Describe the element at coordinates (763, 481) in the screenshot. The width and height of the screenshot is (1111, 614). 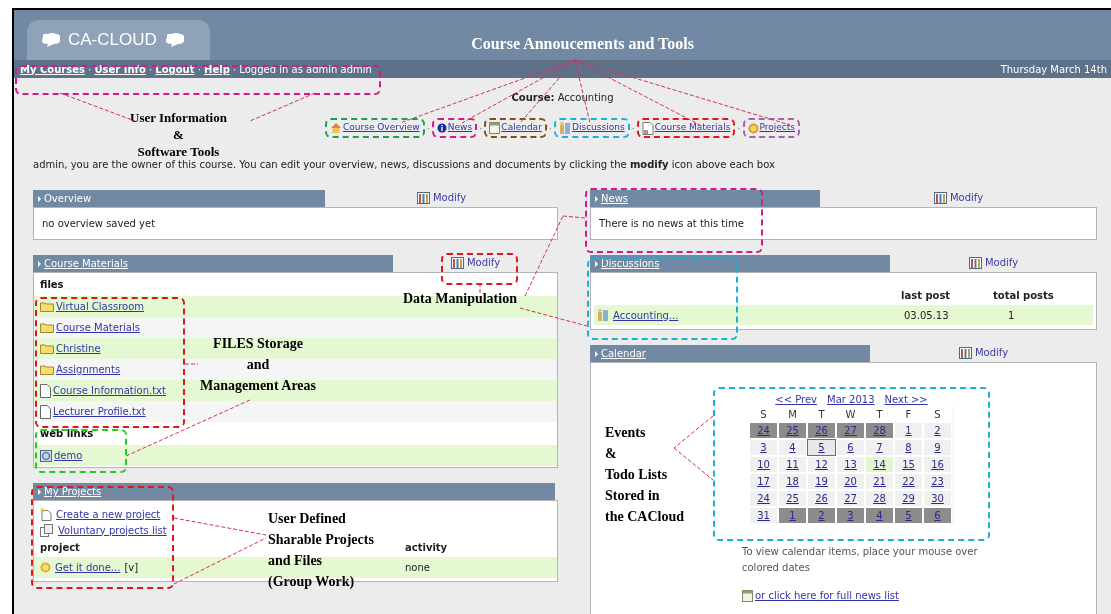
I see `day-link: 17` at that location.